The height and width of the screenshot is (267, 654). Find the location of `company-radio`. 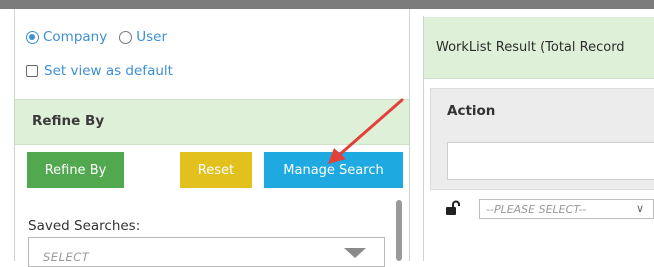

company-radio is located at coordinates (32, 37).